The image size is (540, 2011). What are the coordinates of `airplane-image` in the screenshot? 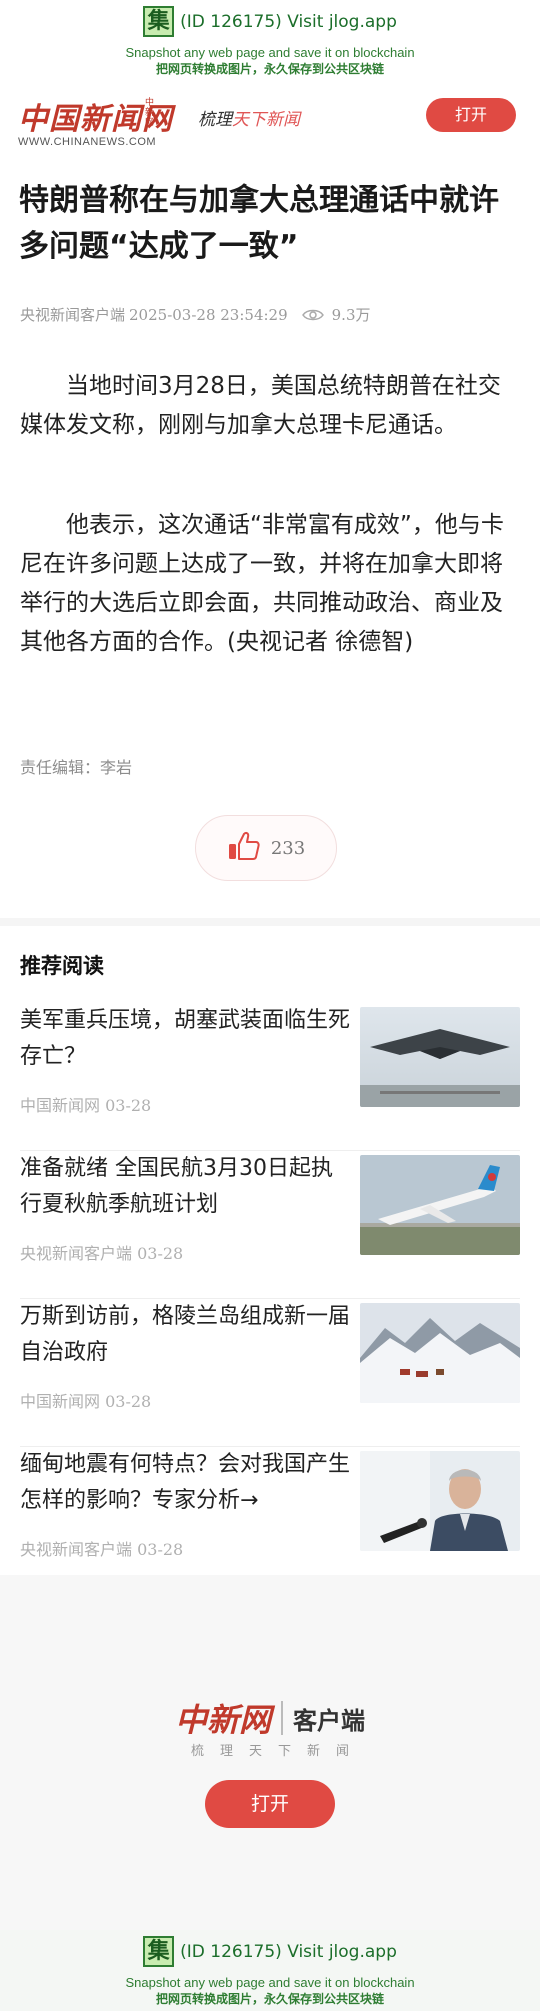 It's located at (440, 1205).